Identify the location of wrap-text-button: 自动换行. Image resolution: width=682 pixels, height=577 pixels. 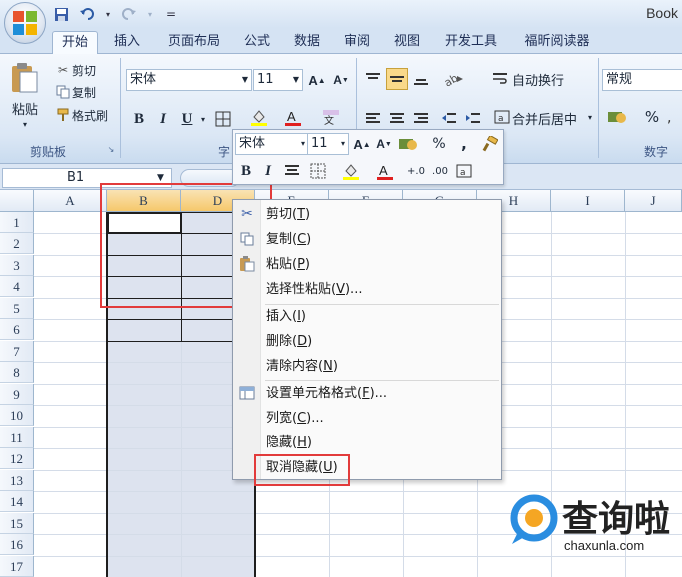
(538, 79).